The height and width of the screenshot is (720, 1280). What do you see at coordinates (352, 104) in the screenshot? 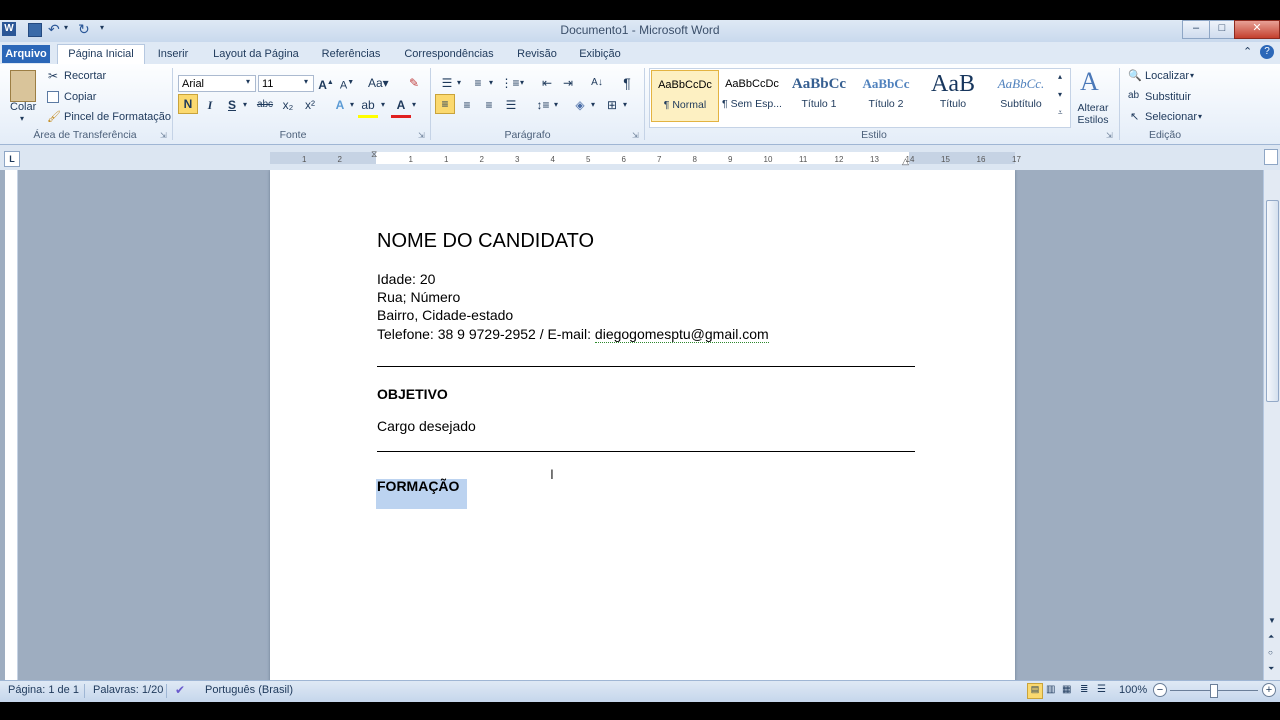
I see `text-effects-dropdown-icon: ▾` at bounding box center [352, 104].